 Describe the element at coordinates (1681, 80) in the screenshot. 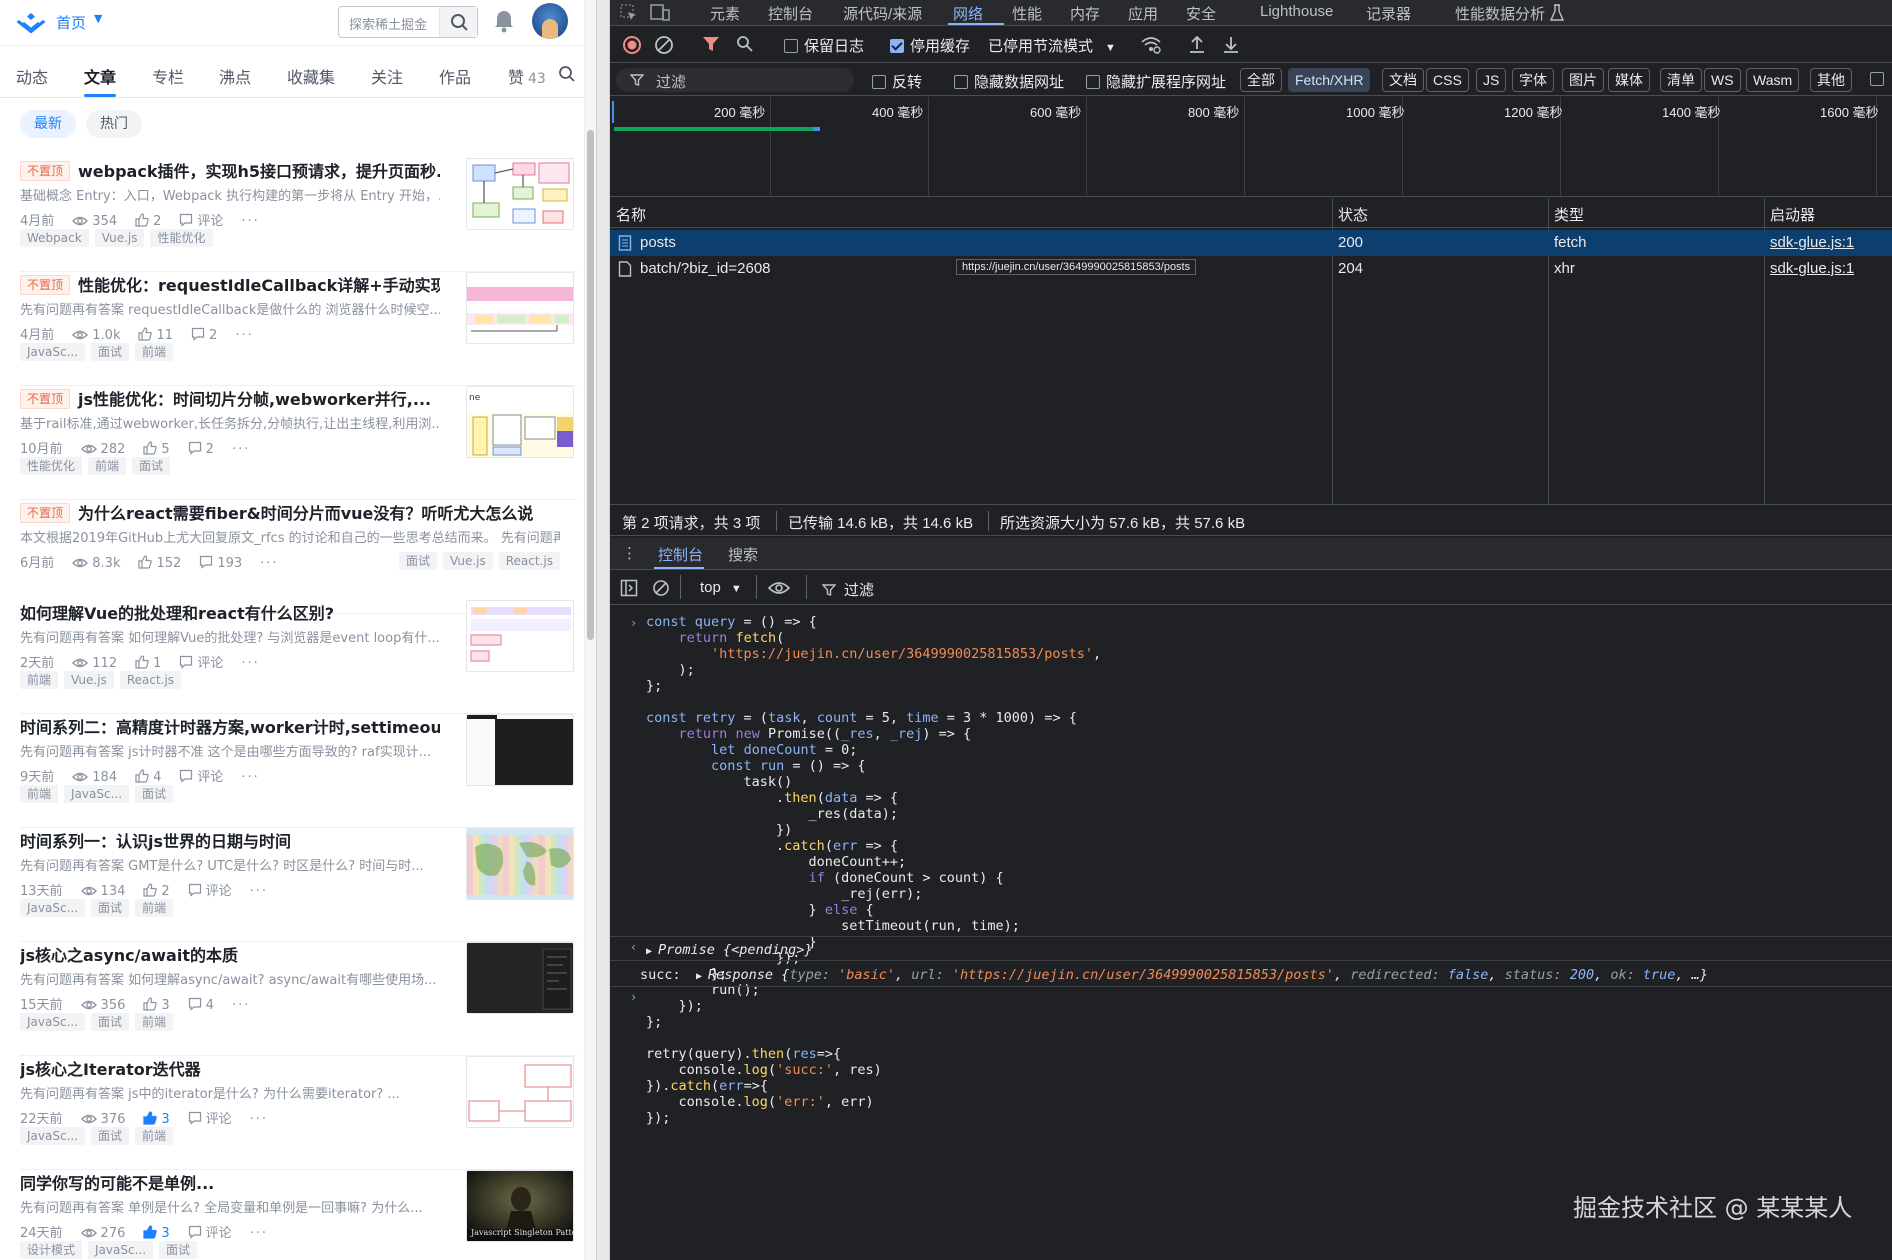

I see `filter-chip-manifest: 清单` at that location.